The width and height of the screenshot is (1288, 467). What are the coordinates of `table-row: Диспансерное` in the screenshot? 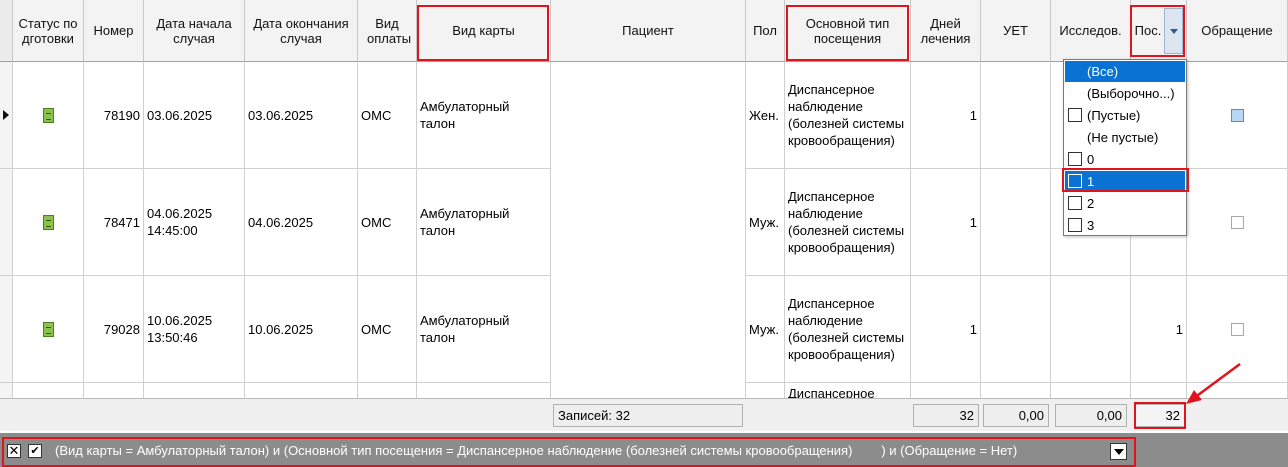 It's located at (644, 390).